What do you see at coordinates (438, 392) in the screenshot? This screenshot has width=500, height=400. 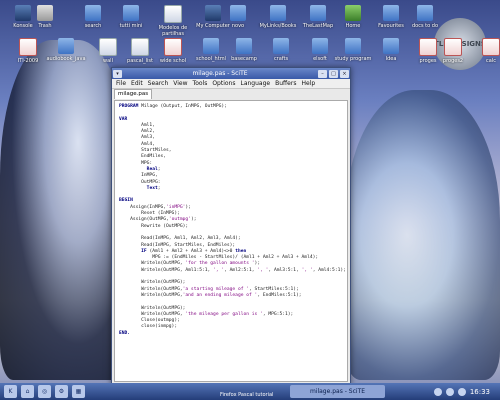 I see `network-icon` at bounding box center [438, 392].